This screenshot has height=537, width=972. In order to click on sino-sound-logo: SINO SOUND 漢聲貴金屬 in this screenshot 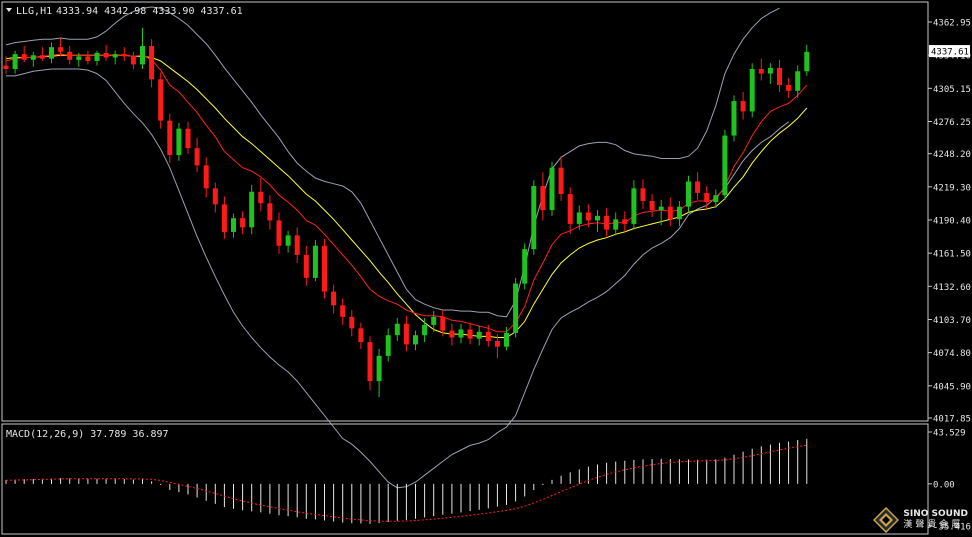, I will do `click(920, 520)`.